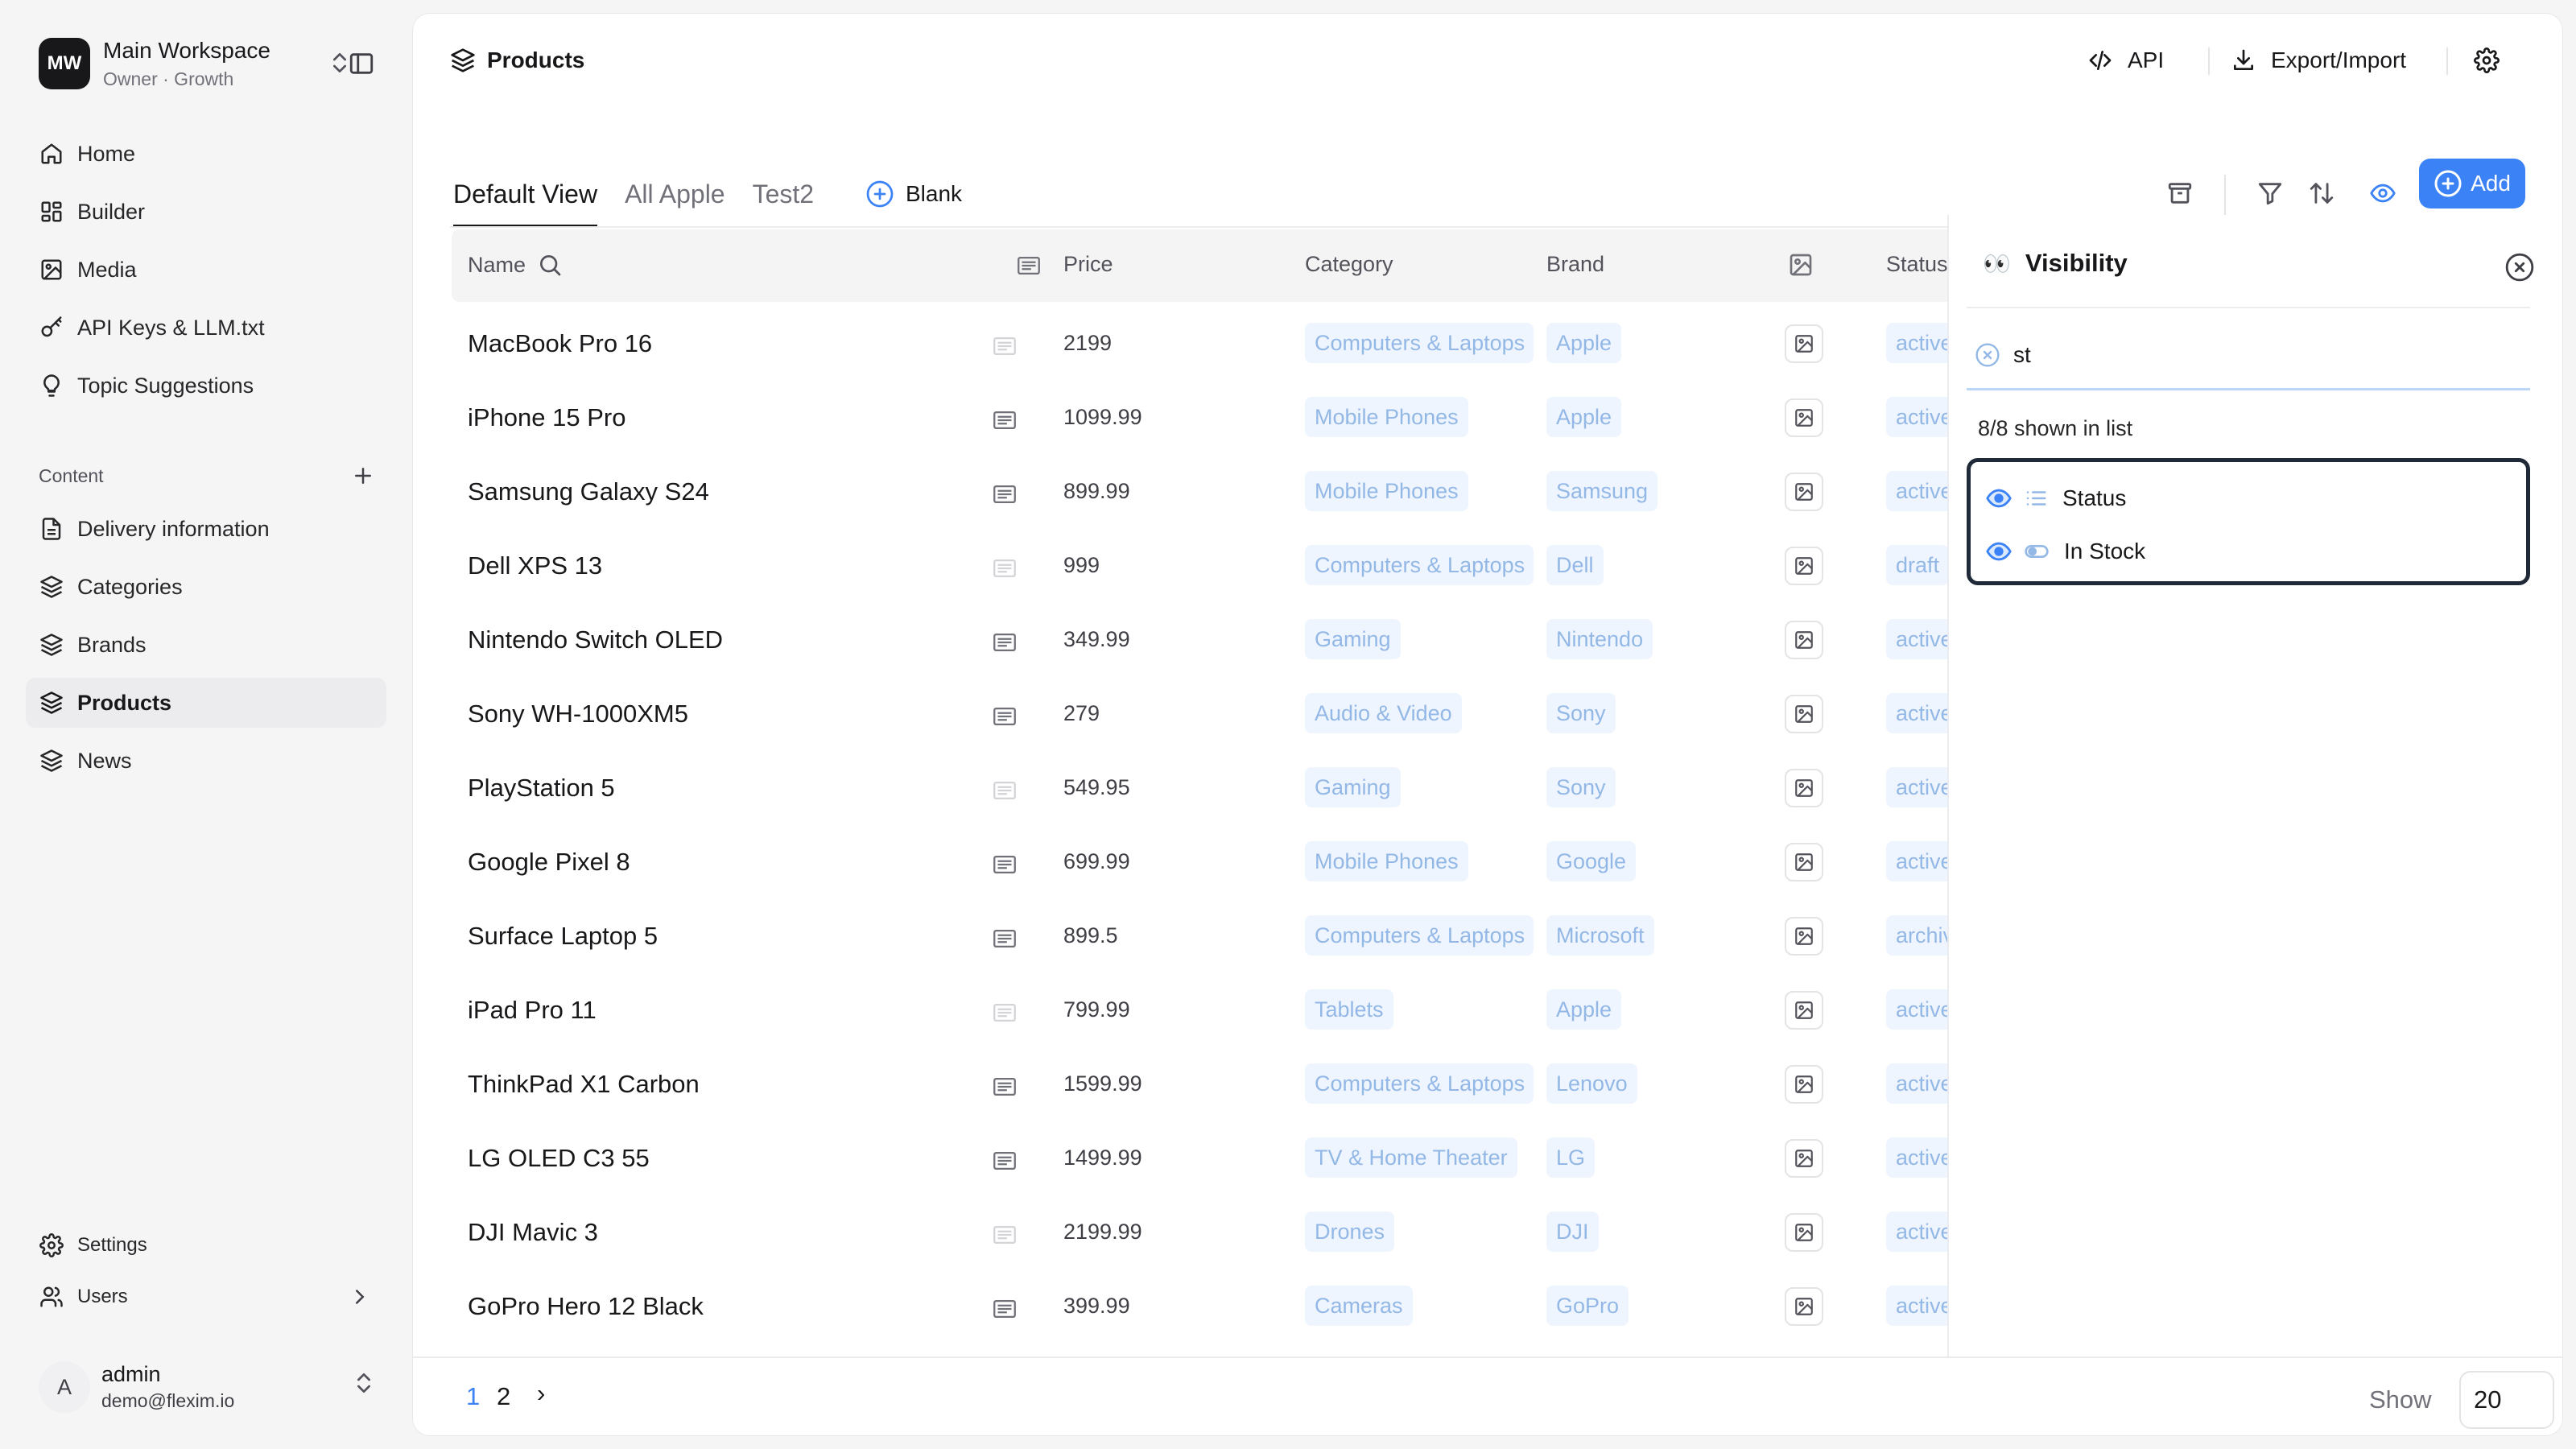  What do you see at coordinates (361, 63) in the screenshot?
I see `sidebar-toggle-icon` at bounding box center [361, 63].